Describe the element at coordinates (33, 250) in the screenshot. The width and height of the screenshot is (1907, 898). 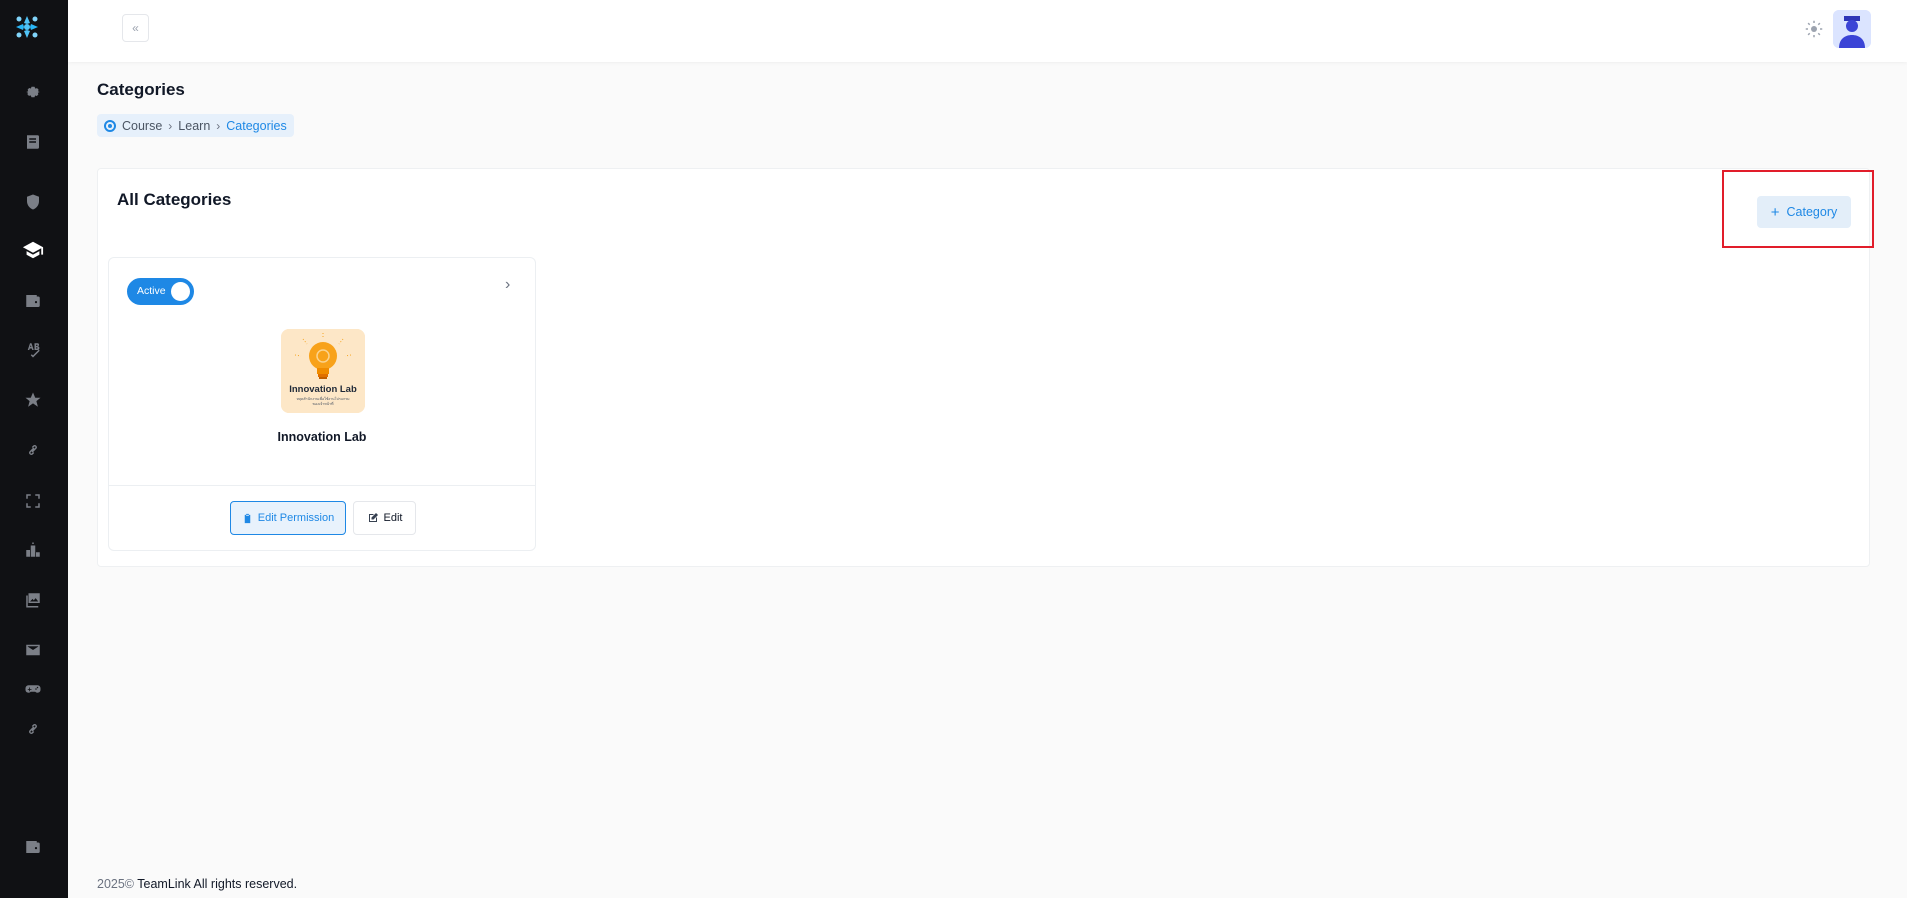
I see `graduation-cap-icon` at that location.